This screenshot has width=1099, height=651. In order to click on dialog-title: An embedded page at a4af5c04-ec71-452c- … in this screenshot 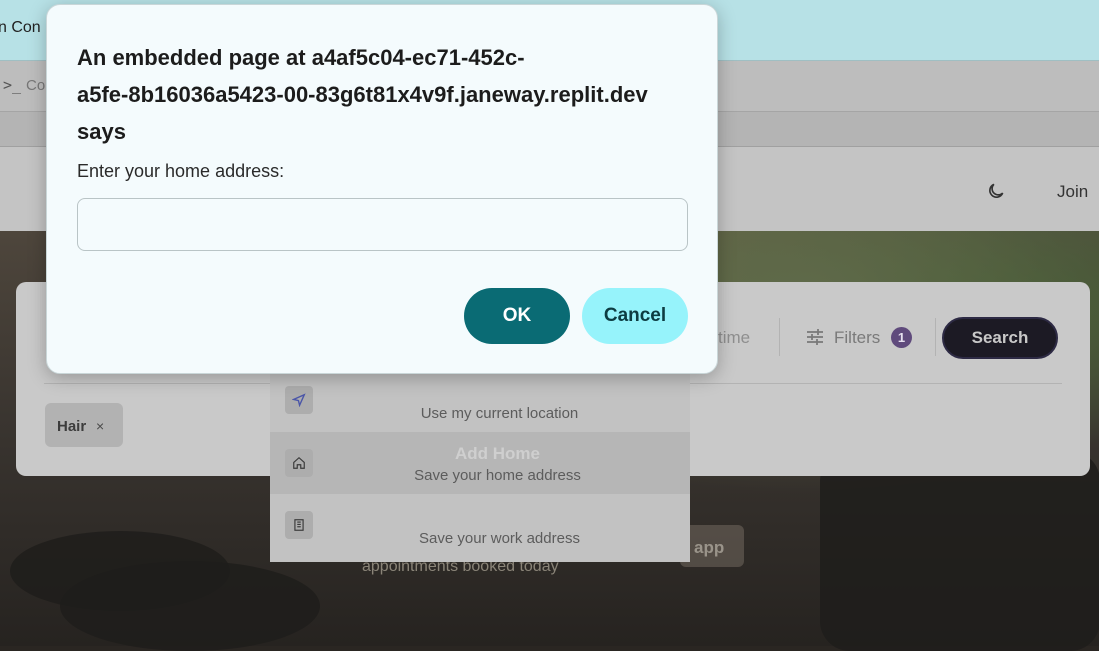, I will do `click(362, 94)`.